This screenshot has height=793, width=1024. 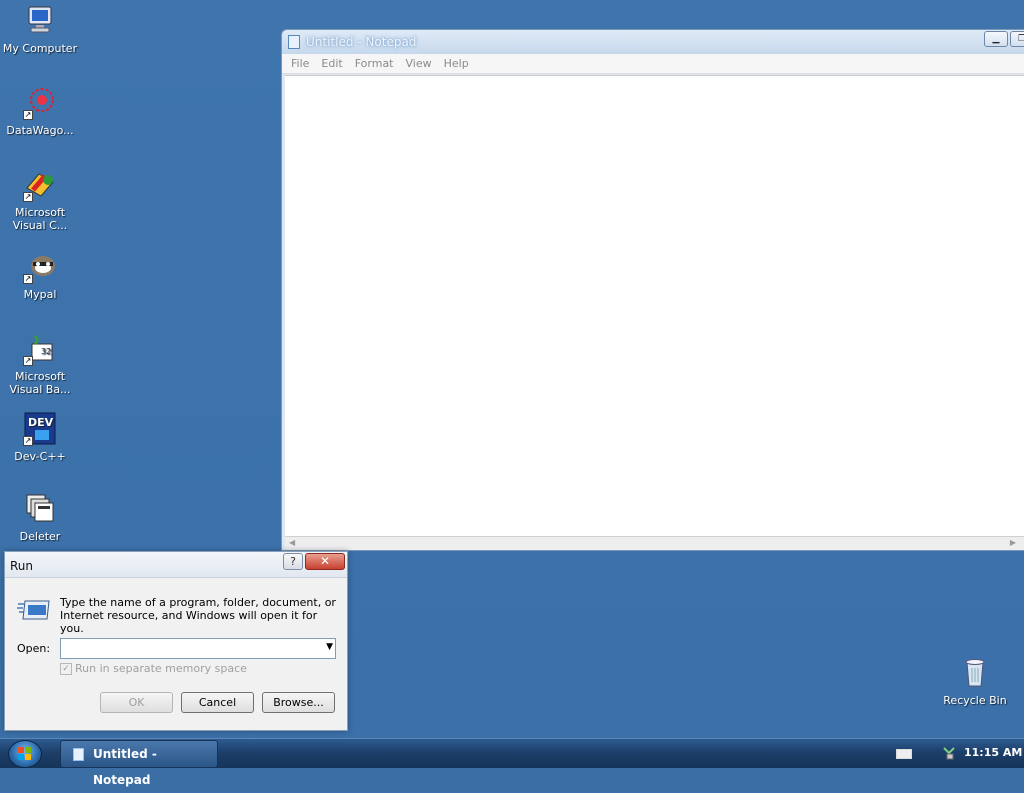 I want to click on desktop-icon-recycle-bin: Recycle Bin, so click(x=975, y=681).